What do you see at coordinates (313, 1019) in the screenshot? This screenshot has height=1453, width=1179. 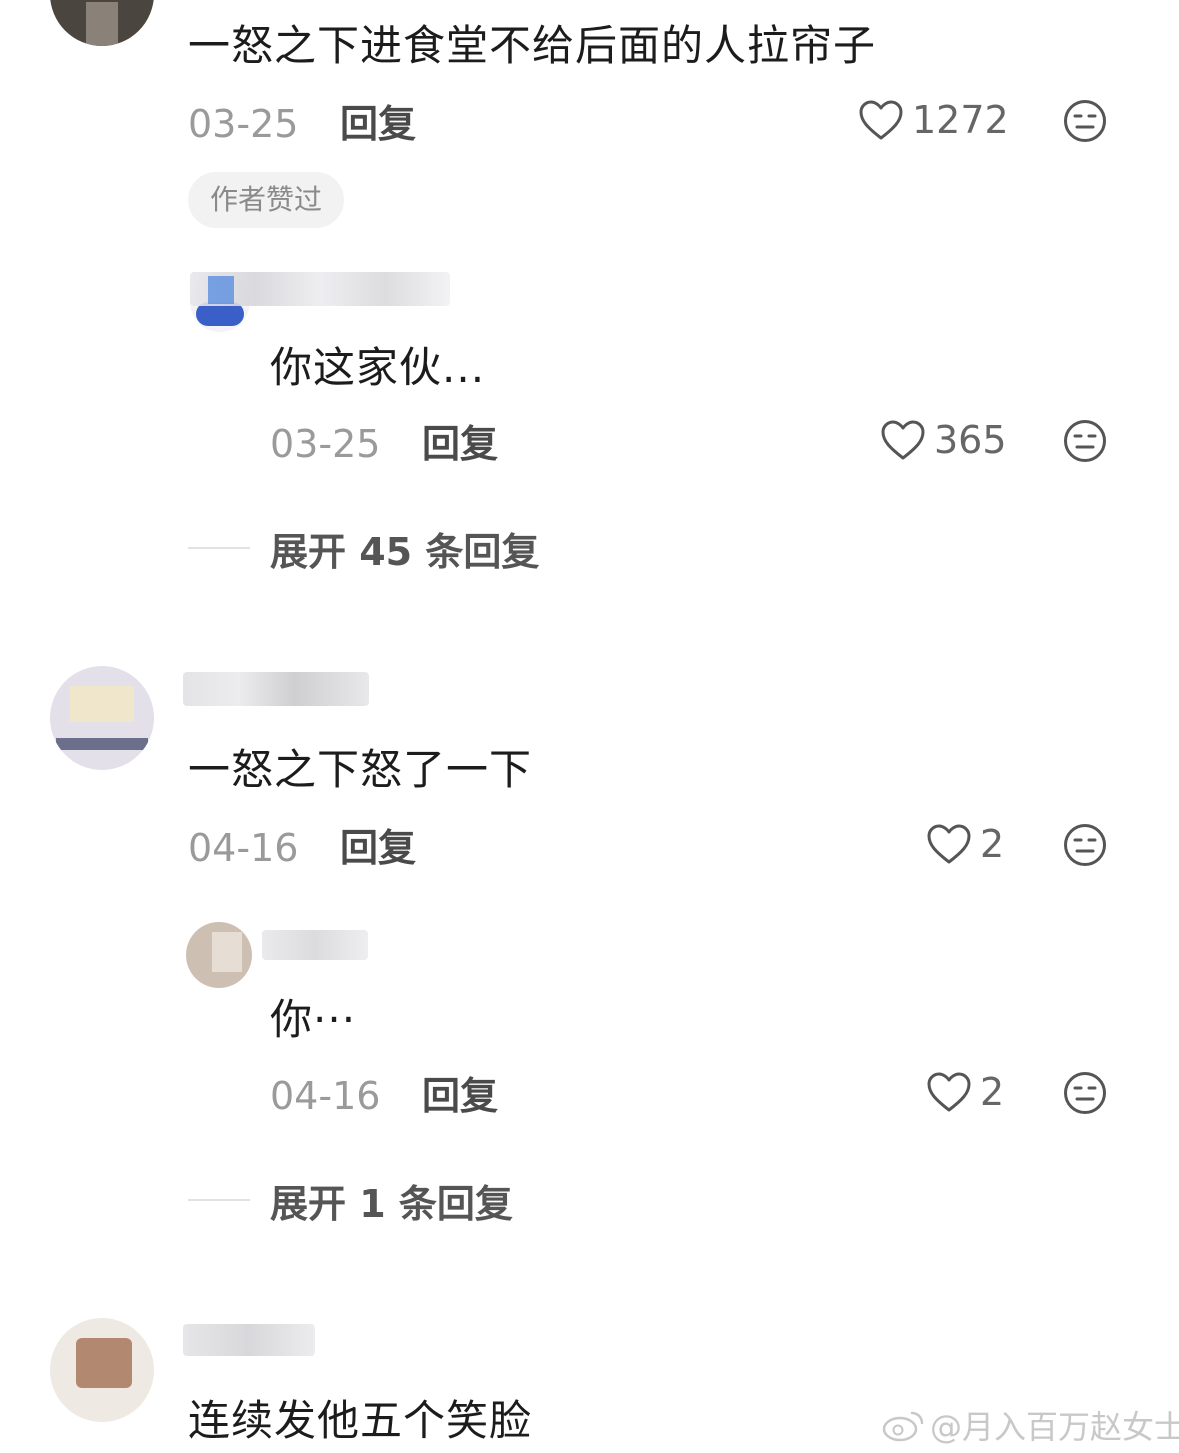 I see `reply-text: 你···` at bounding box center [313, 1019].